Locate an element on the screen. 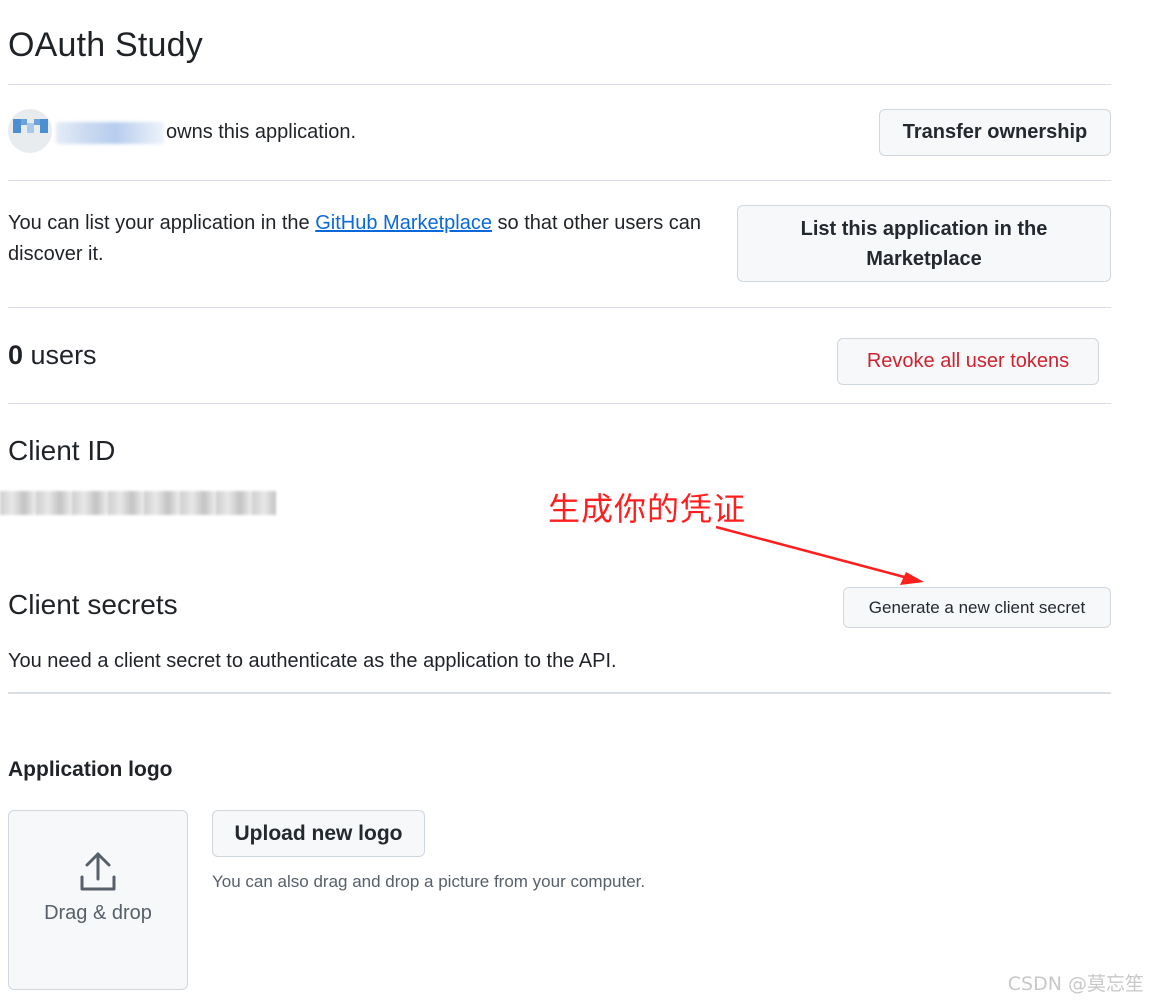 Image resolution: width=1150 pixels, height=1003 pixels. revoke-all-tokens-button: Revoke all user tokens is located at coordinates (968, 361).